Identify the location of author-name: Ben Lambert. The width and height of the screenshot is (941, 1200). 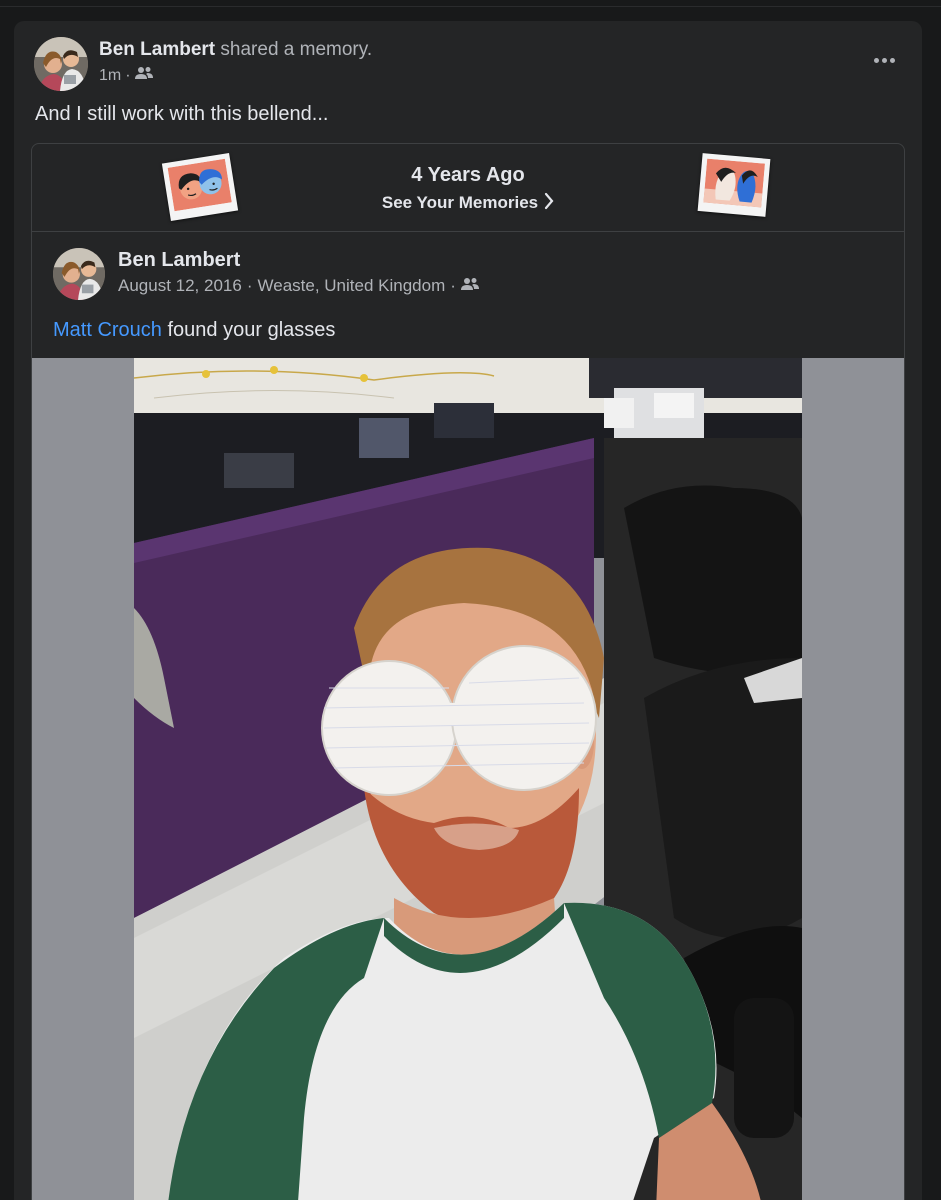
(157, 49).